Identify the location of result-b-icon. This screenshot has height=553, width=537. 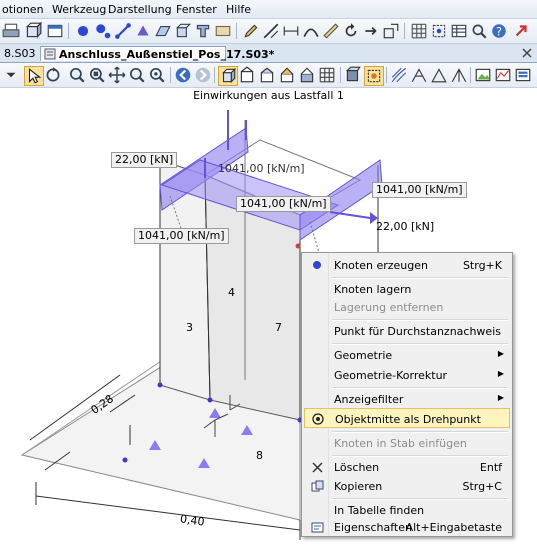
(439, 75).